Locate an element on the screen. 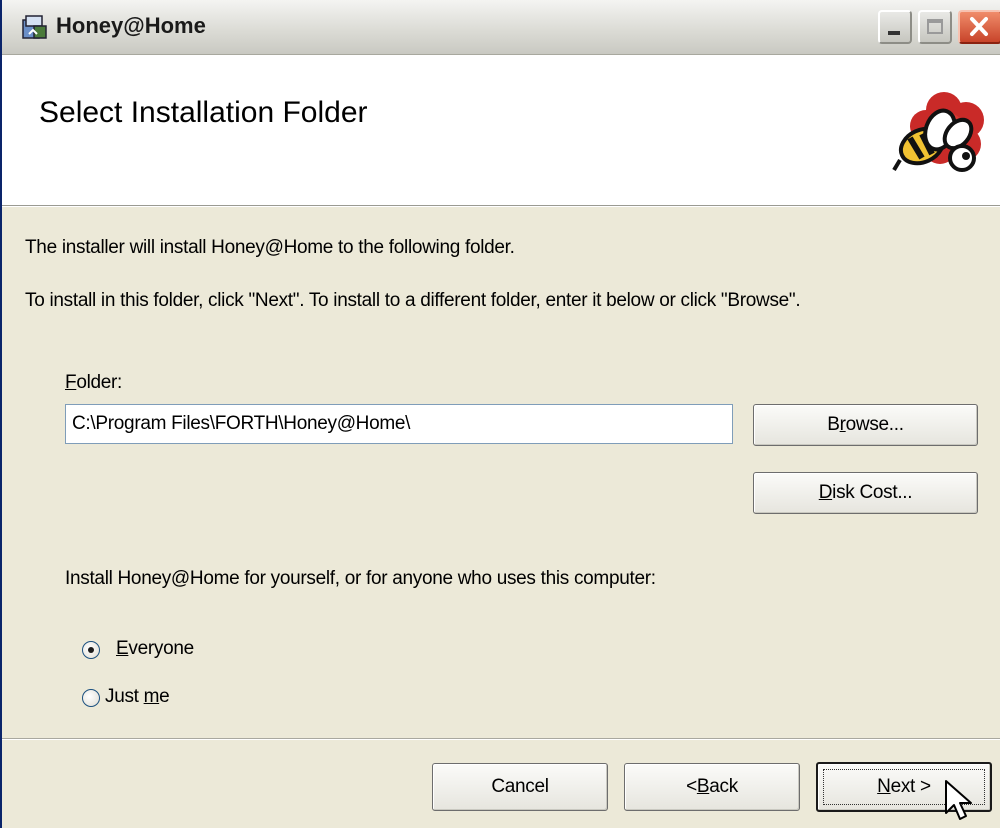  disk-cost-label-accel: D is located at coordinates (825, 492).